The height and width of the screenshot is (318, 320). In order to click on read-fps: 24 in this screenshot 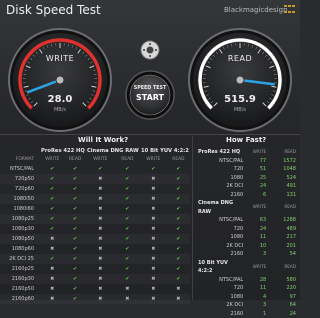, I will do `click(281, 314)`.